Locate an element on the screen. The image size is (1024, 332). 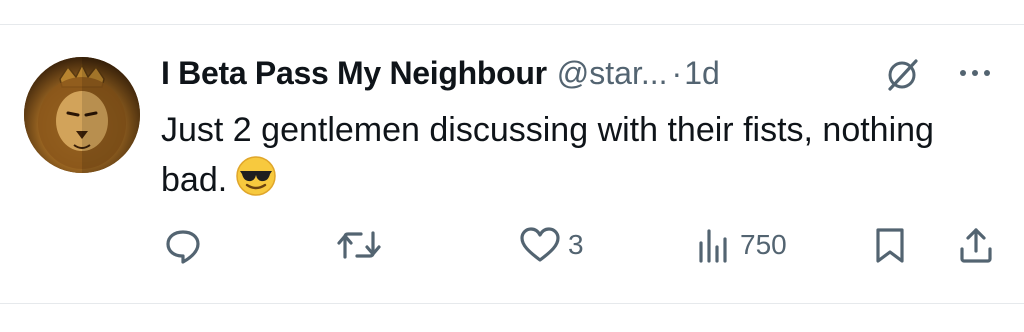
bottom-divider is located at coordinates (512, 303).